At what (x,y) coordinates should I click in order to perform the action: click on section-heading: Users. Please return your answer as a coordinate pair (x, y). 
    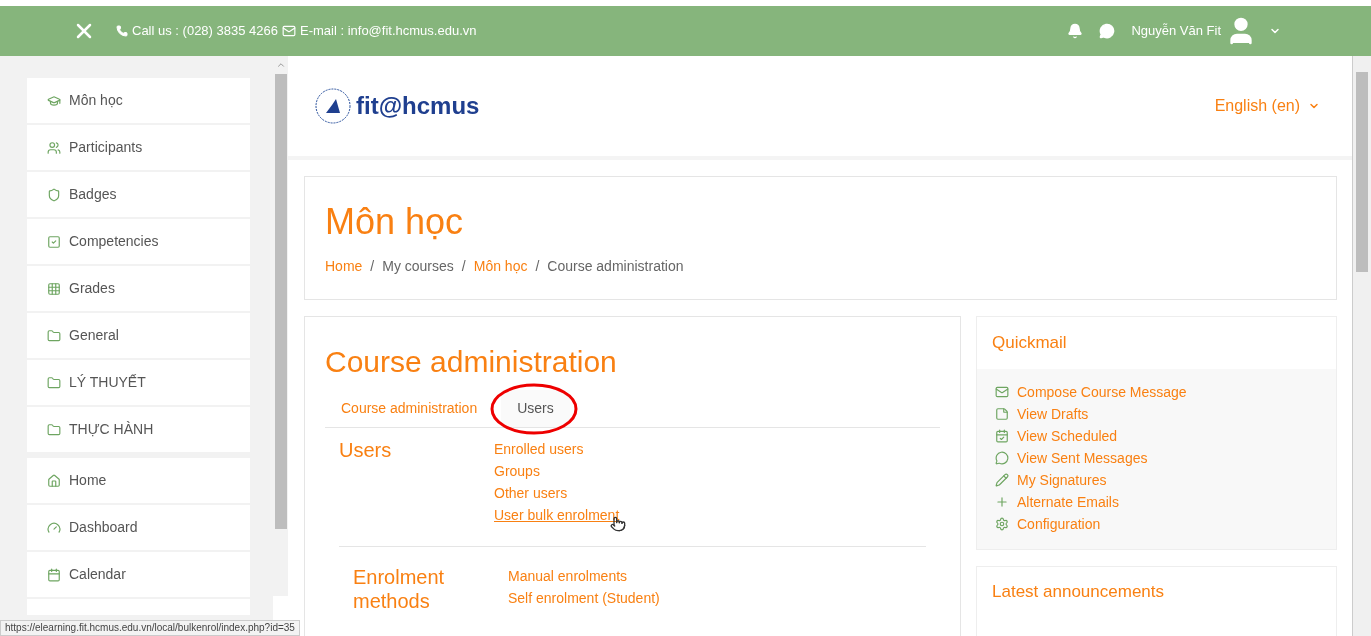
    Looking at the image, I should click on (366, 450).